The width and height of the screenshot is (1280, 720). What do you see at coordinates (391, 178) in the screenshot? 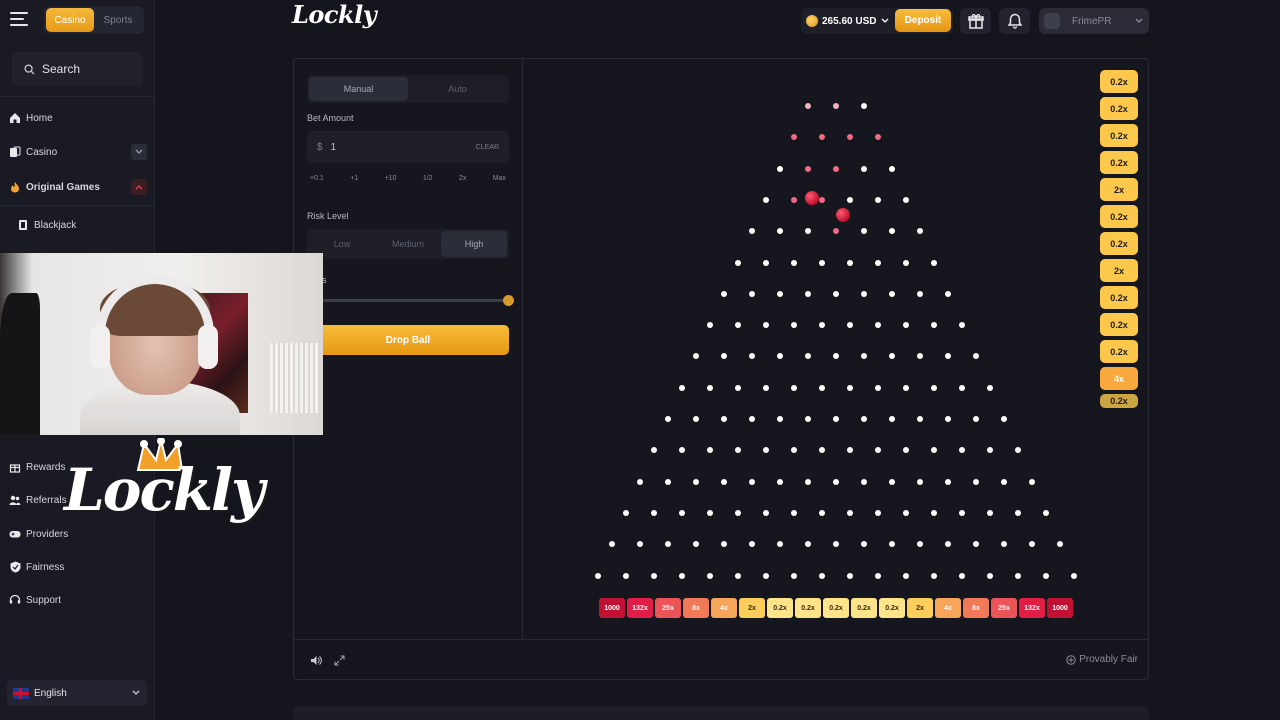
I see `quick-bet-button: +10` at bounding box center [391, 178].